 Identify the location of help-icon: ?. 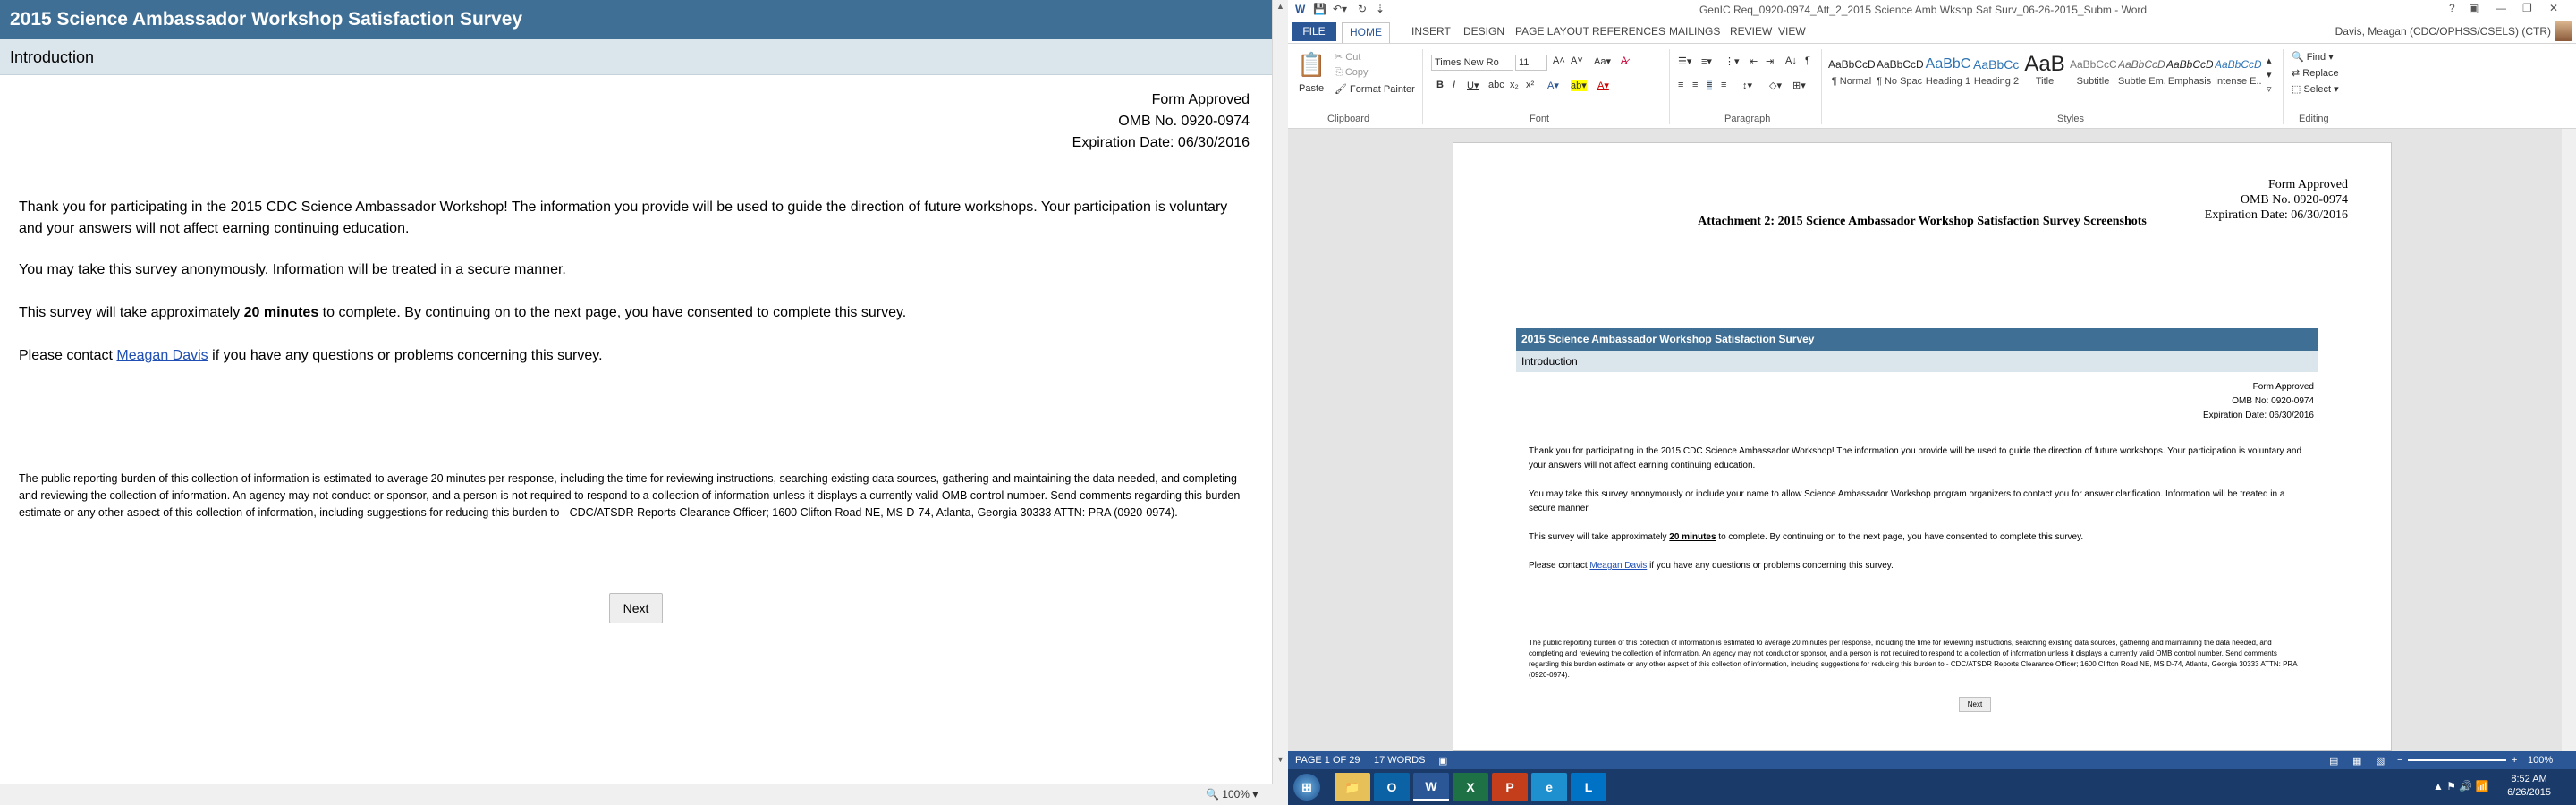
(2452, 8).